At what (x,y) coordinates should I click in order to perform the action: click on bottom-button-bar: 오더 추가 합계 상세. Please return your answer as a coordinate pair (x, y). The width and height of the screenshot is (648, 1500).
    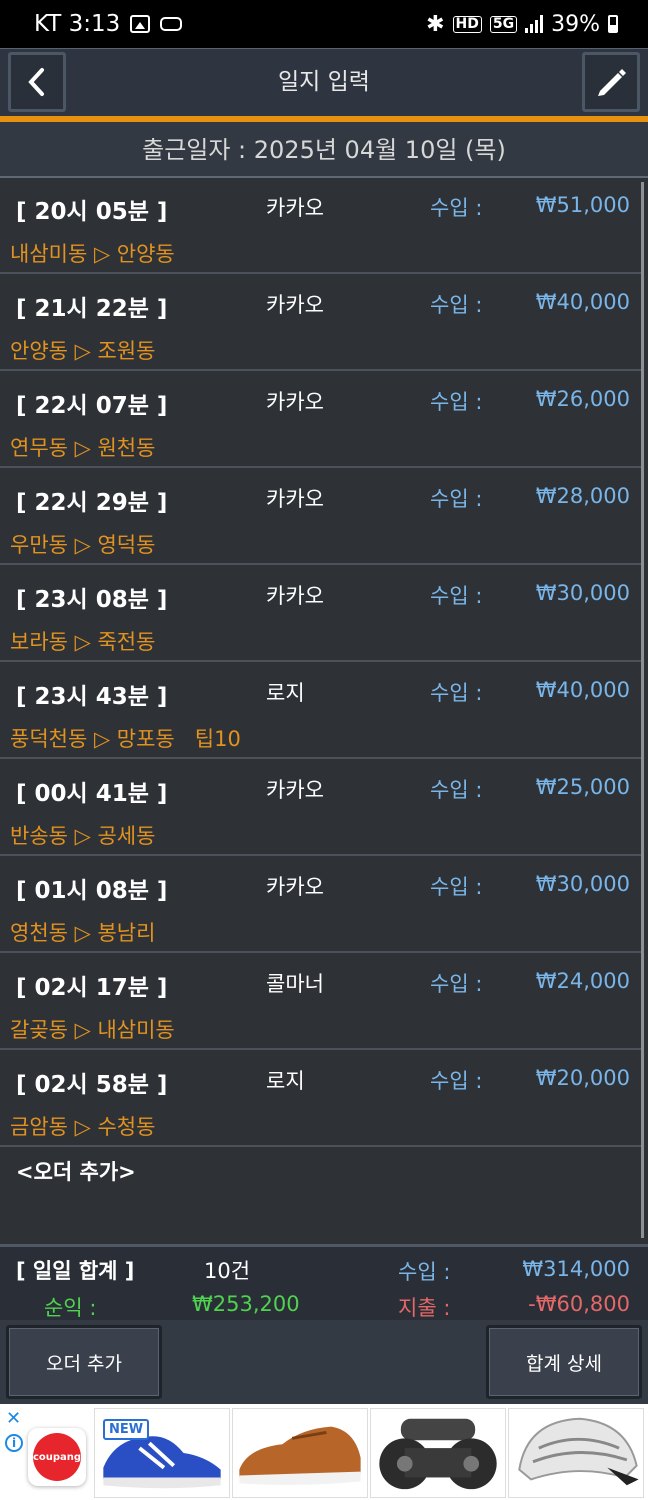
    Looking at the image, I should click on (324, 1362).